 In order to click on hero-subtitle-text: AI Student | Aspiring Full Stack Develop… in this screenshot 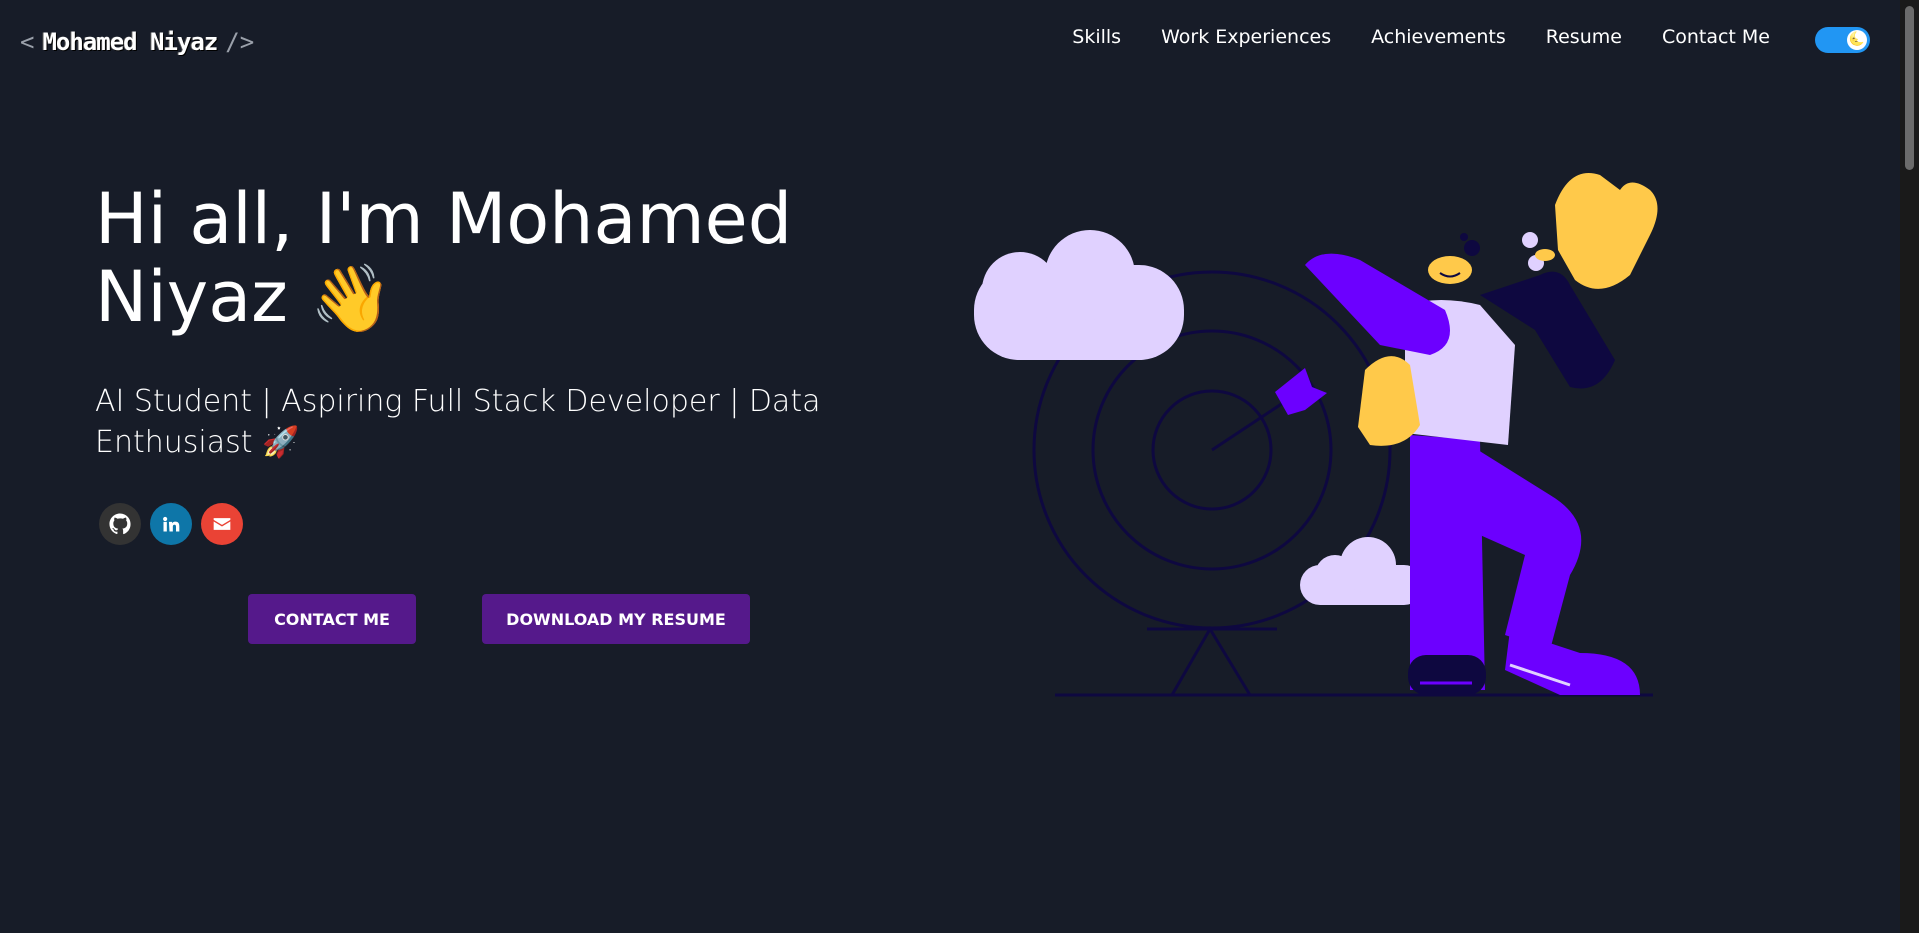, I will do `click(458, 422)`.